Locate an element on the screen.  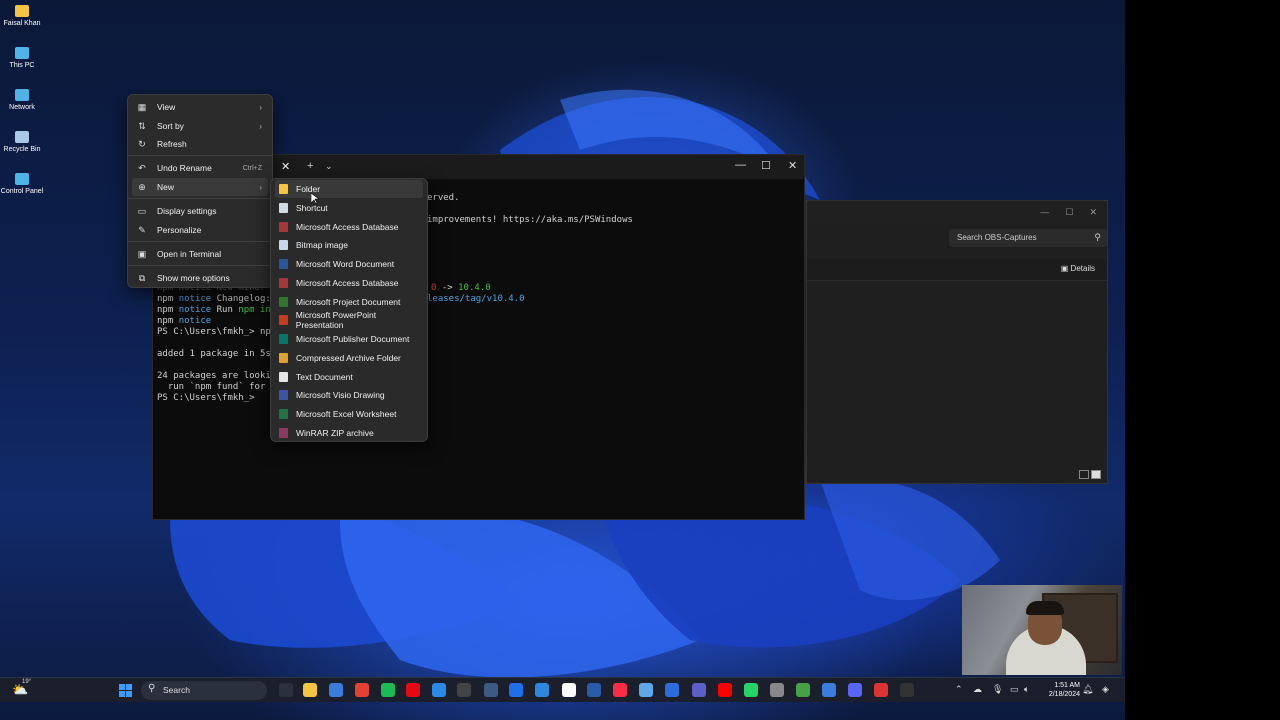
submenu-item-label: Microsoft Excel Worksheet is located at coordinates (346, 414).